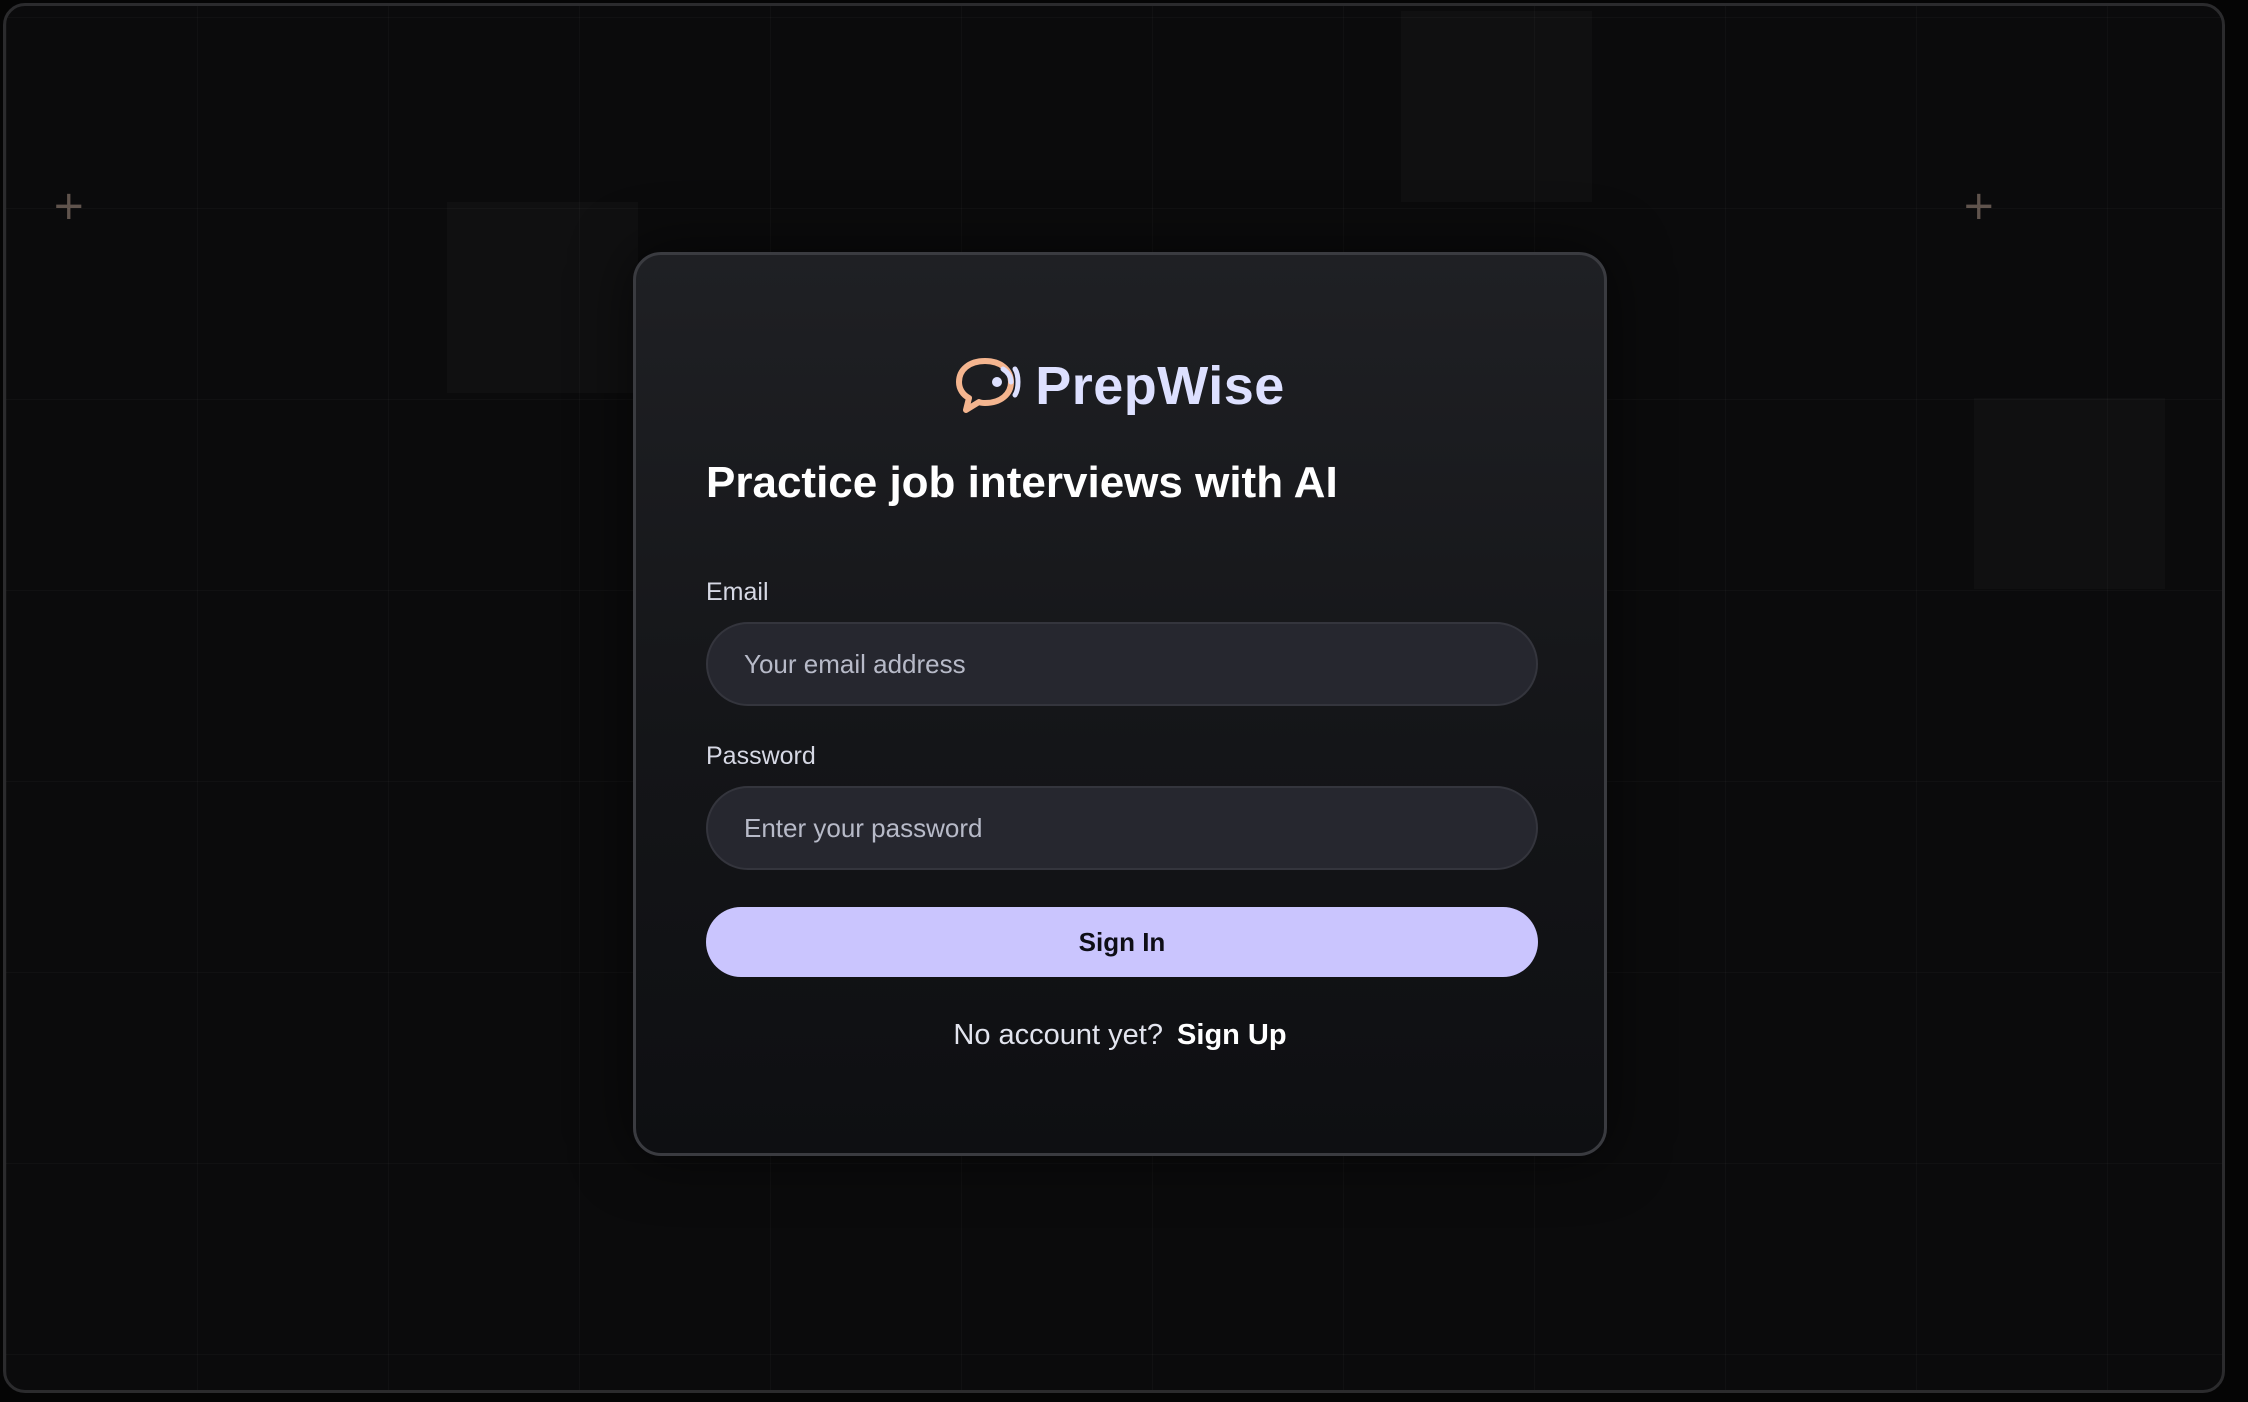 This screenshot has width=2248, height=1402. What do you see at coordinates (1122, 828) in the screenshot?
I see `password-field` at bounding box center [1122, 828].